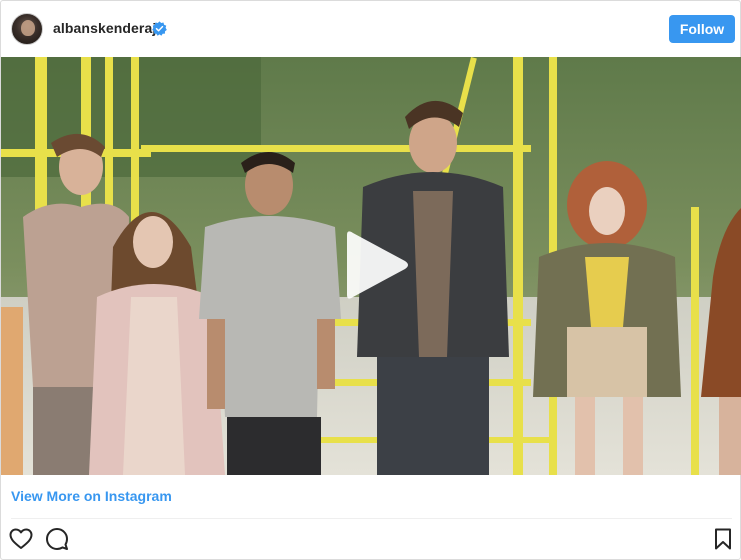  I want to click on bookmark-icon, so click(723, 539).